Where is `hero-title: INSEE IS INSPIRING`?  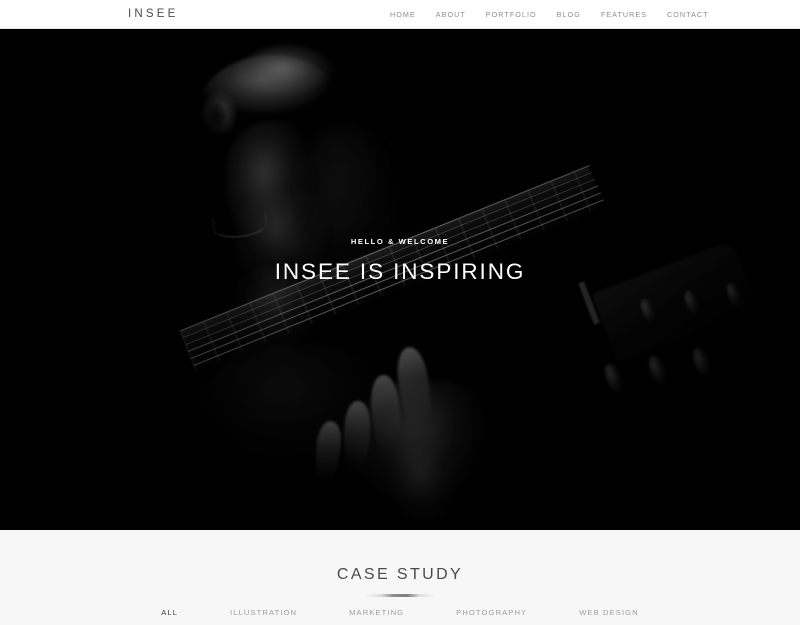
hero-title: INSEE IS INSPIRING is located at coordinates (400, 271).